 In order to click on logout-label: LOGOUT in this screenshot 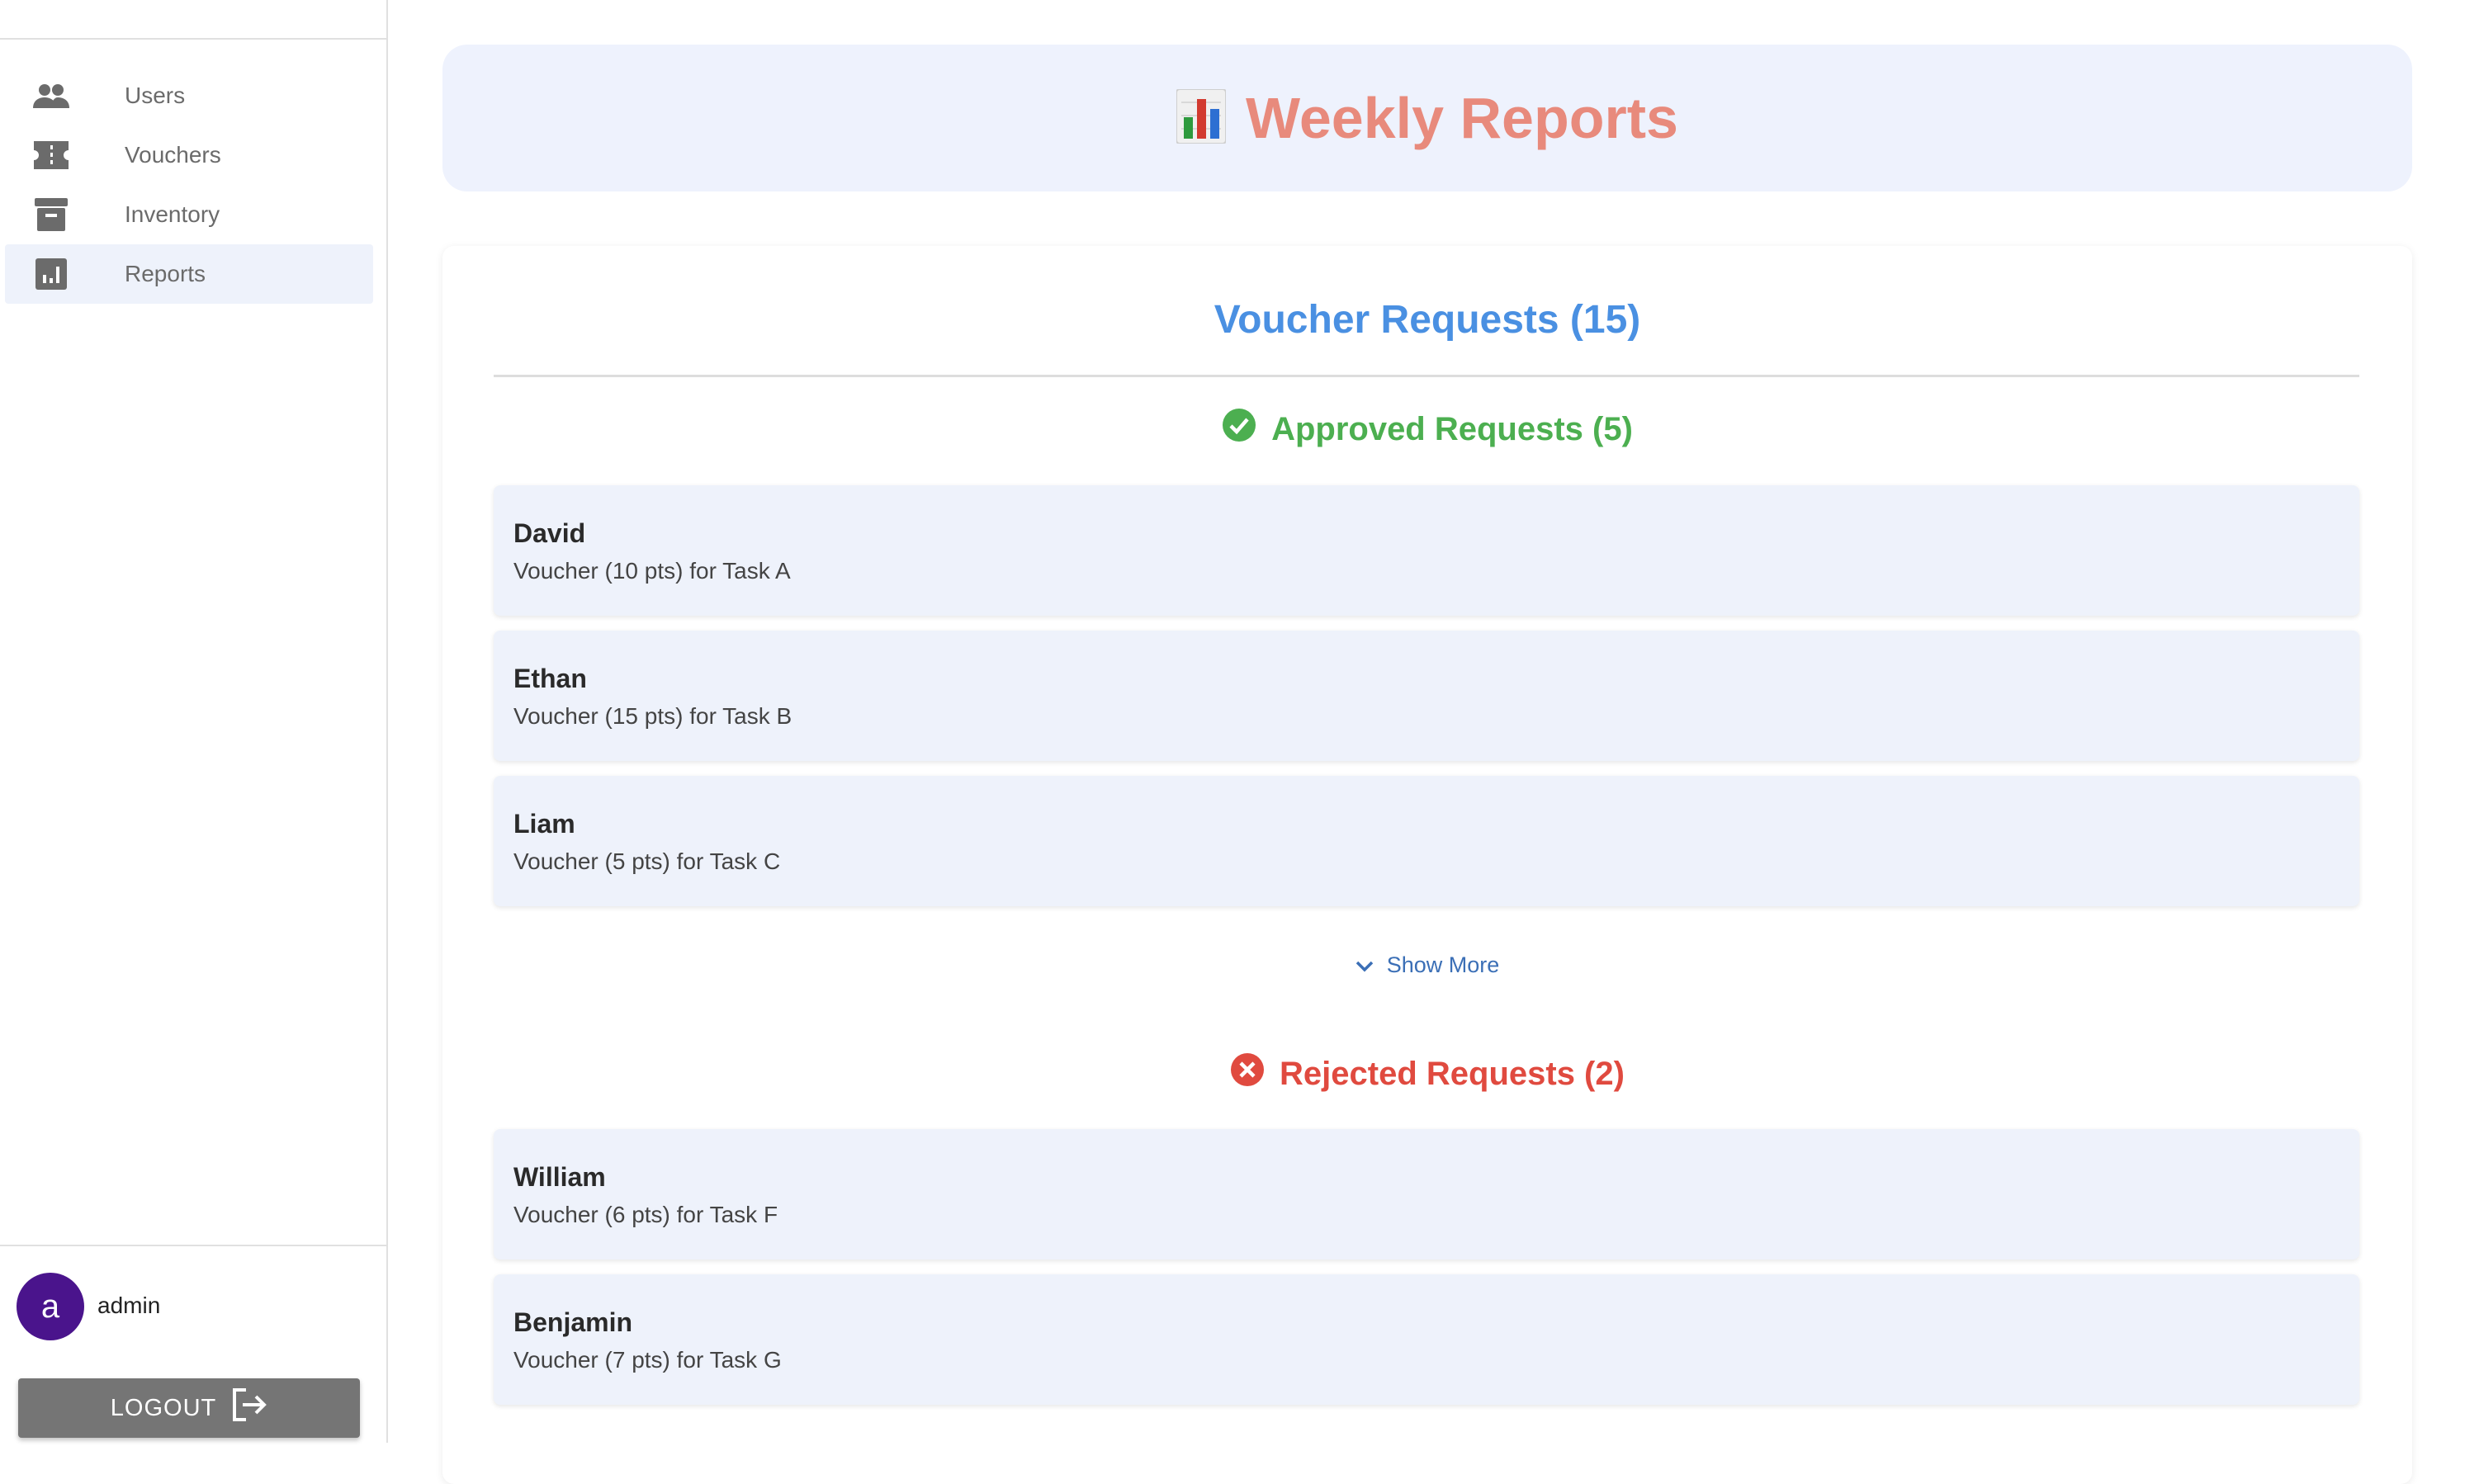, I will do `click(163, 1407)`.